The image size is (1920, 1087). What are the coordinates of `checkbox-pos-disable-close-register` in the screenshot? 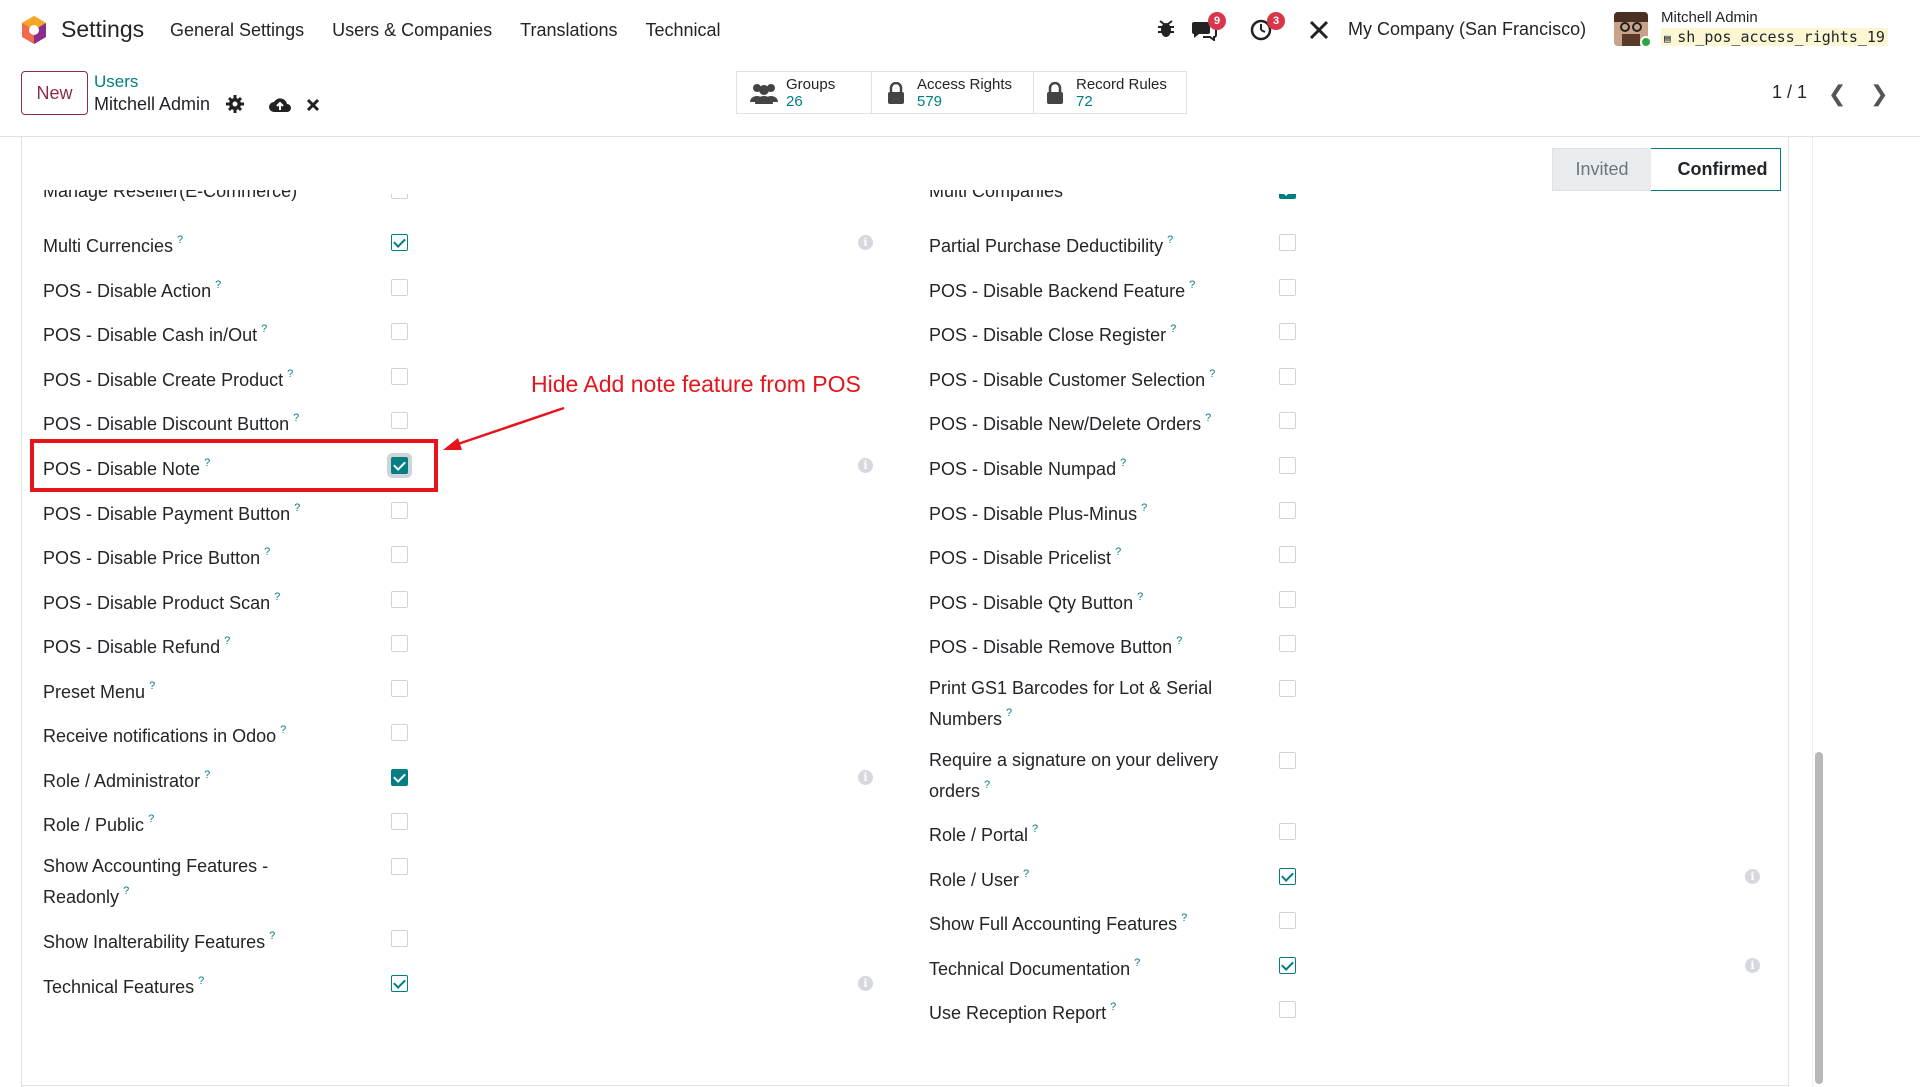 It's located at (1287, 331).